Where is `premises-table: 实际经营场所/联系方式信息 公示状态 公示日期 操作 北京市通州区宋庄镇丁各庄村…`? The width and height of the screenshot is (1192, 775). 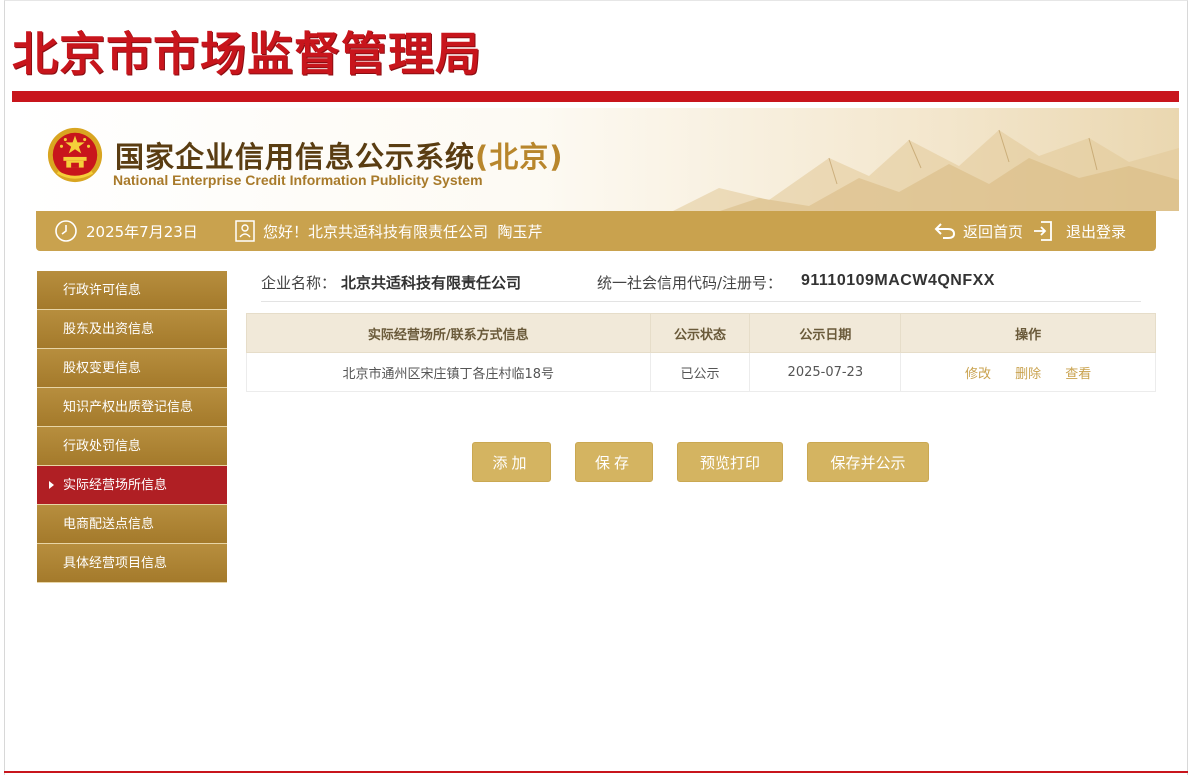
premises-table: 实际经营场所/联系方式信息 公示状态 公示日期 操作 北京市通州区宋庄镇丁各庄村… is located at coordinates (701, 352).